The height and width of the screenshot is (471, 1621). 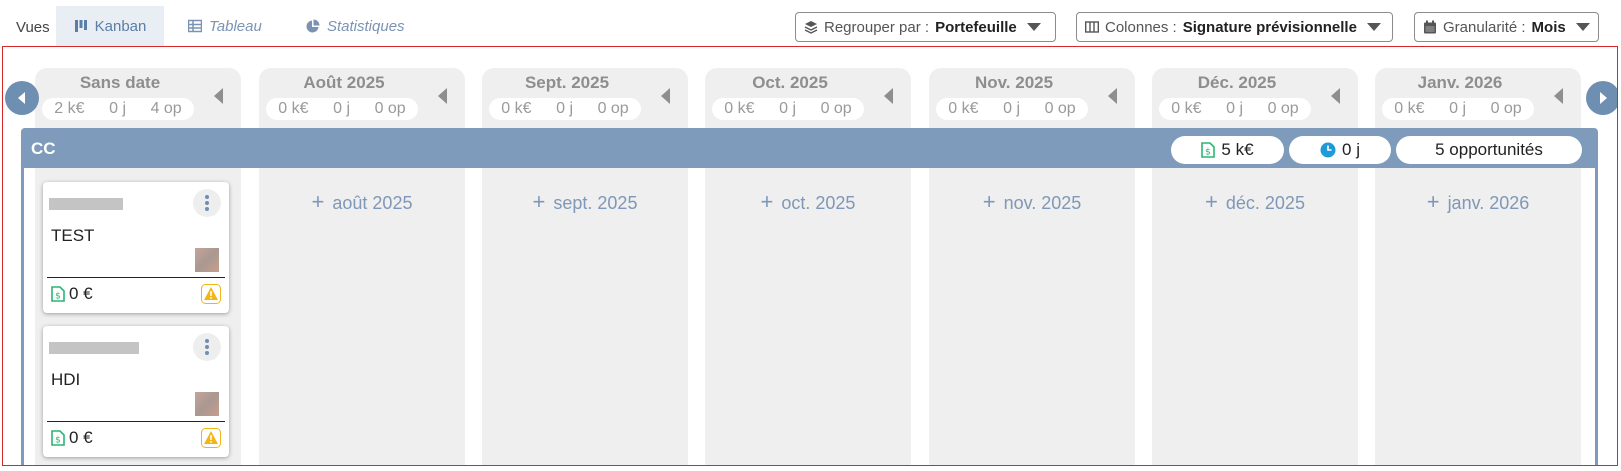 What do you see at coordinates (1141, 27) in the screenshot?
I see `columns-label: Colonnes :` at bounding box center [1141, 27].